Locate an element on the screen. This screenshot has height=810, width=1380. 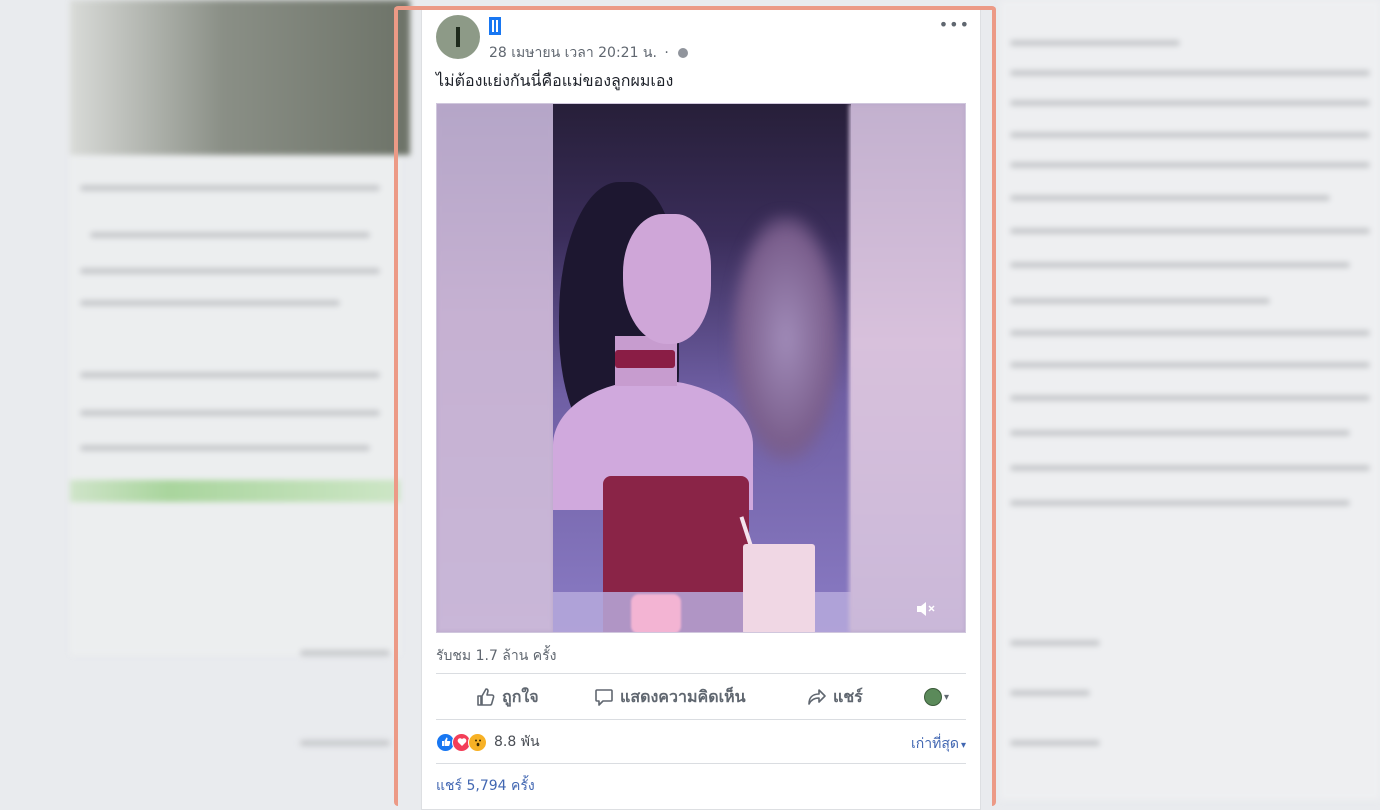
avatar is located at coordinates (458, 37).